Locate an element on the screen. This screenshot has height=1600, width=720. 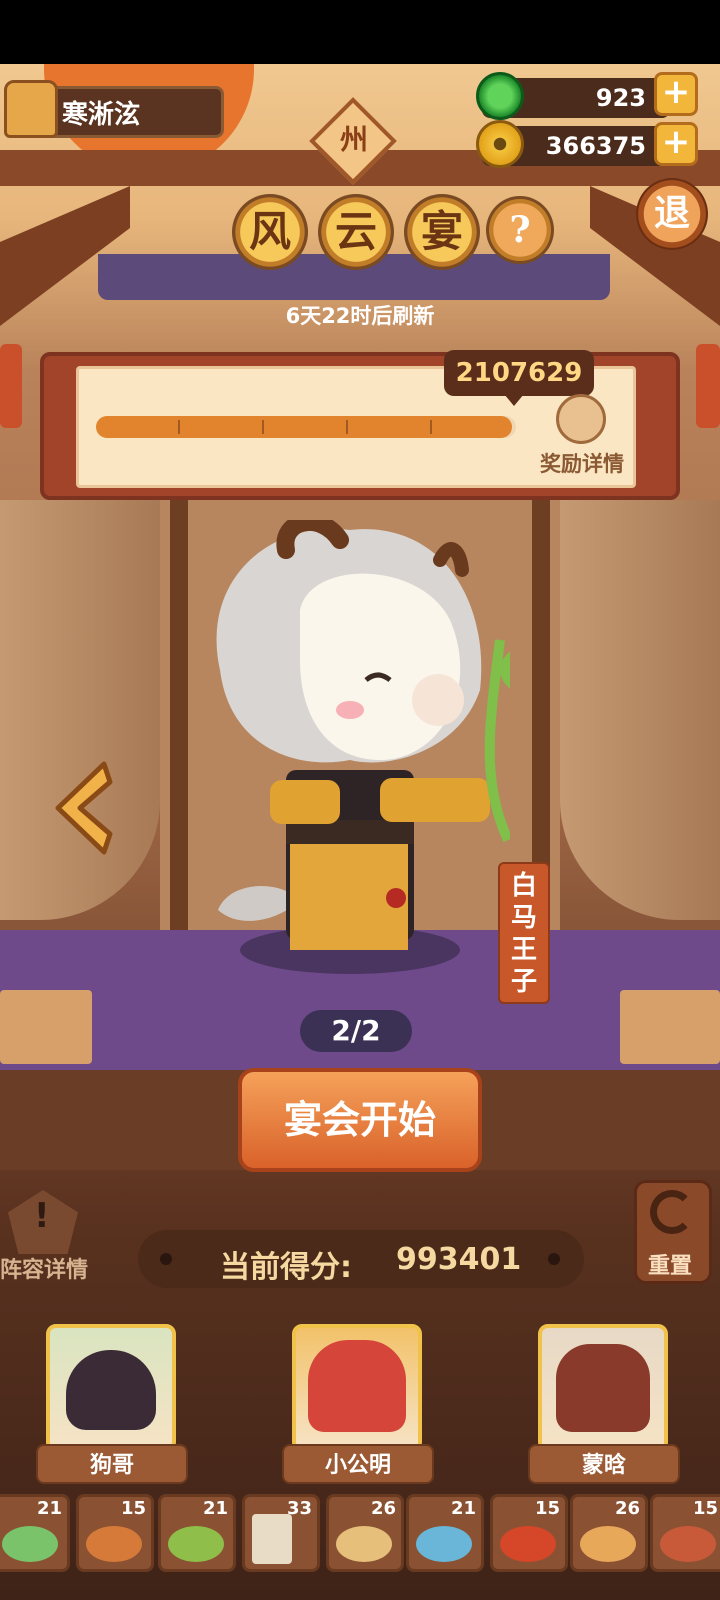
retreat-button: 退 is located at coordinates (672, 214).